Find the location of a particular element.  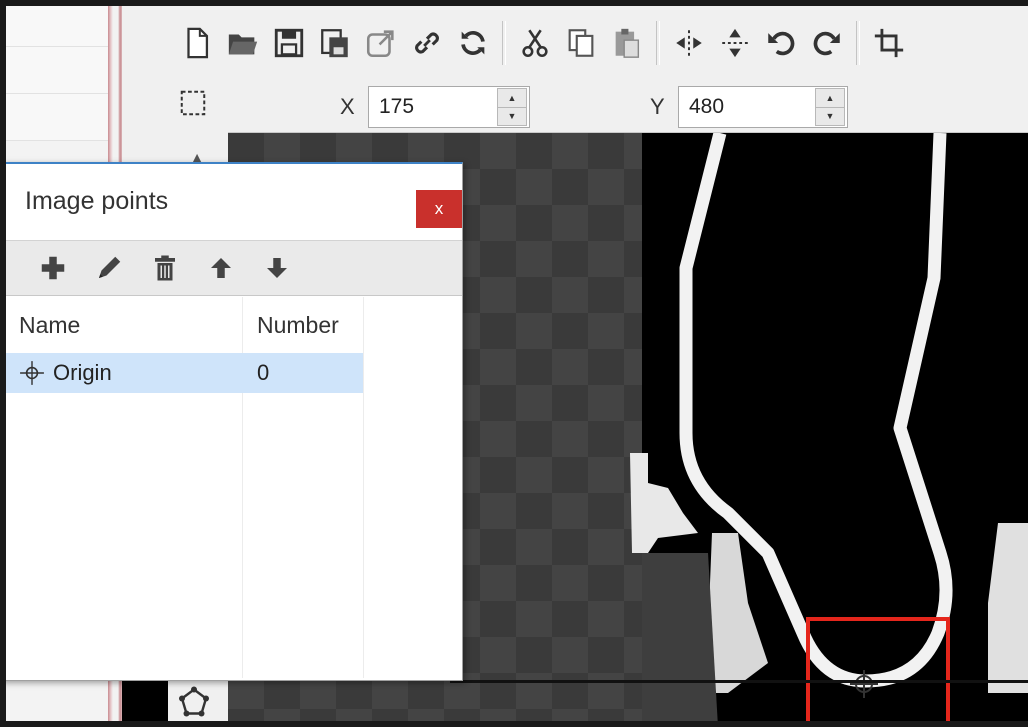

flip-vertical-icon is located at coordinates (735, 43).